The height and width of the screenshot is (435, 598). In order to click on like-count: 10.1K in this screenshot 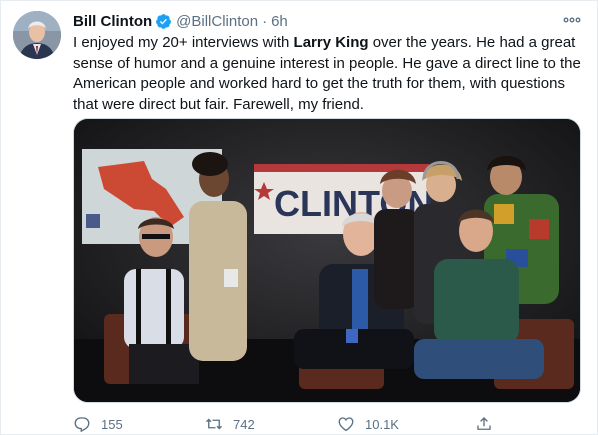, I will do `click(382, 424)`.